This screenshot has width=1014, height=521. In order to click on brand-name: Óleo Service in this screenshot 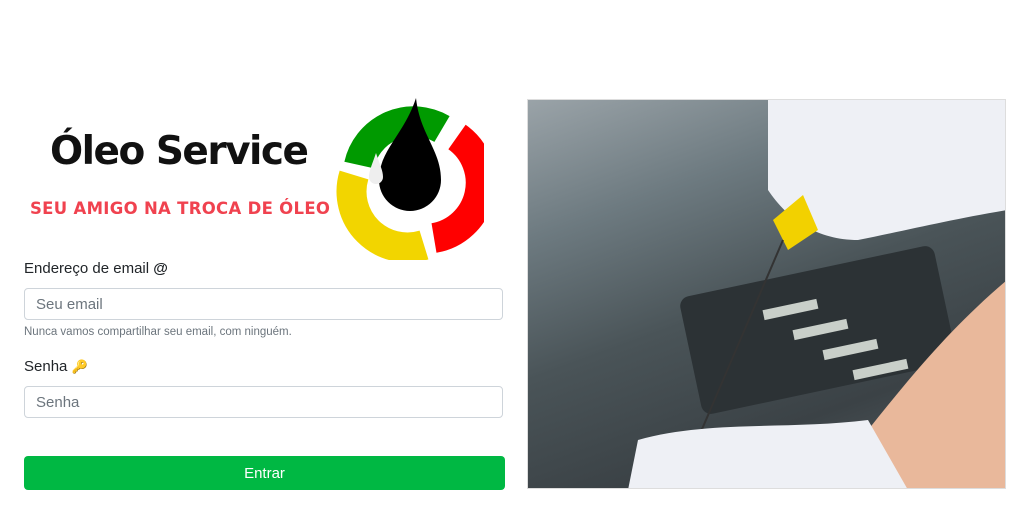, I will do `click(179, 151)`.